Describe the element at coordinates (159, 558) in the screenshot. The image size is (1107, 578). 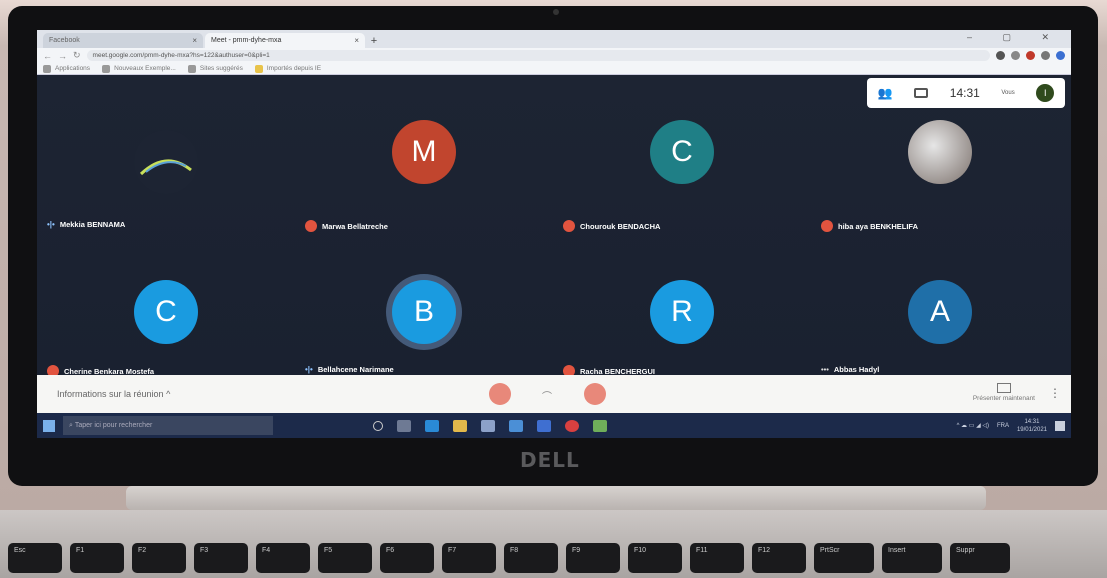
I see `key-f2: F2` at that location.